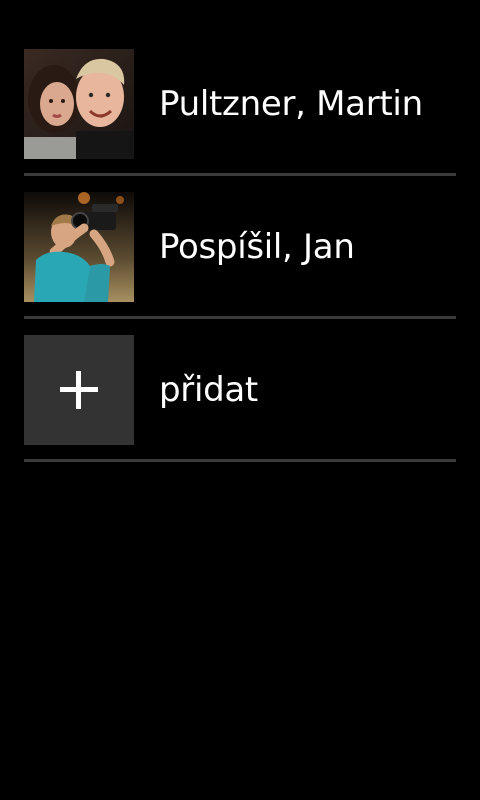 The height and width of the screenshot is (800, 480). What do you see at coordinates (208, 390) in the screenshot?
I see `add-label: přidat` at bounding box center [208, 390].